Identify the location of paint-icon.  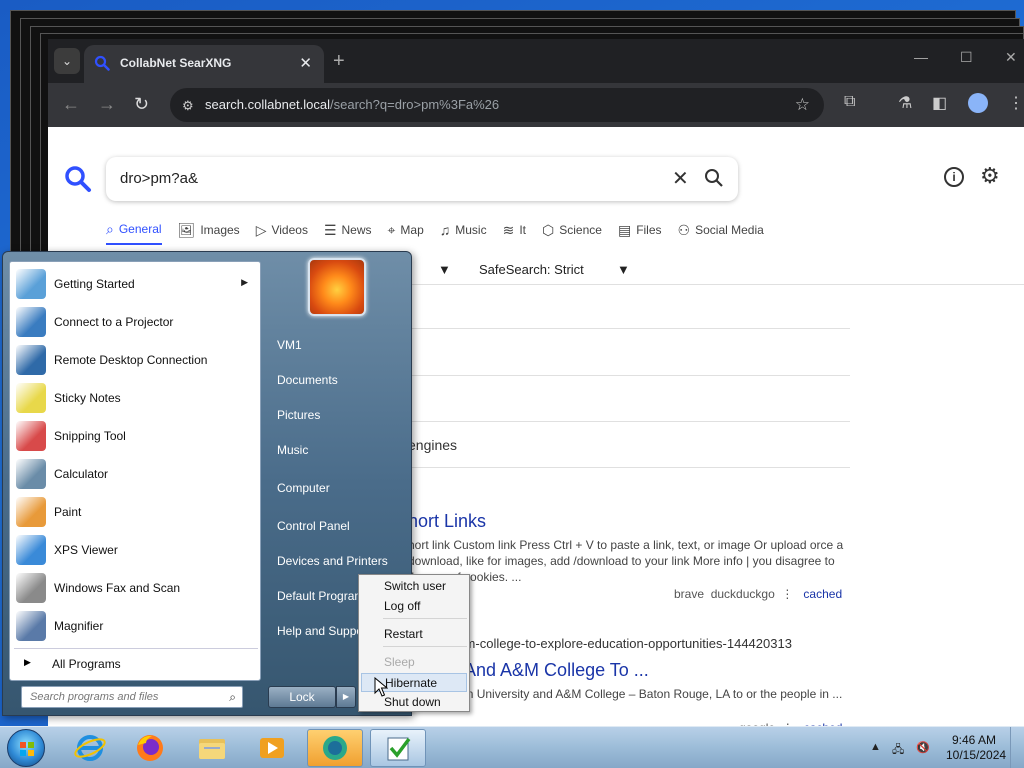
(31, 512).